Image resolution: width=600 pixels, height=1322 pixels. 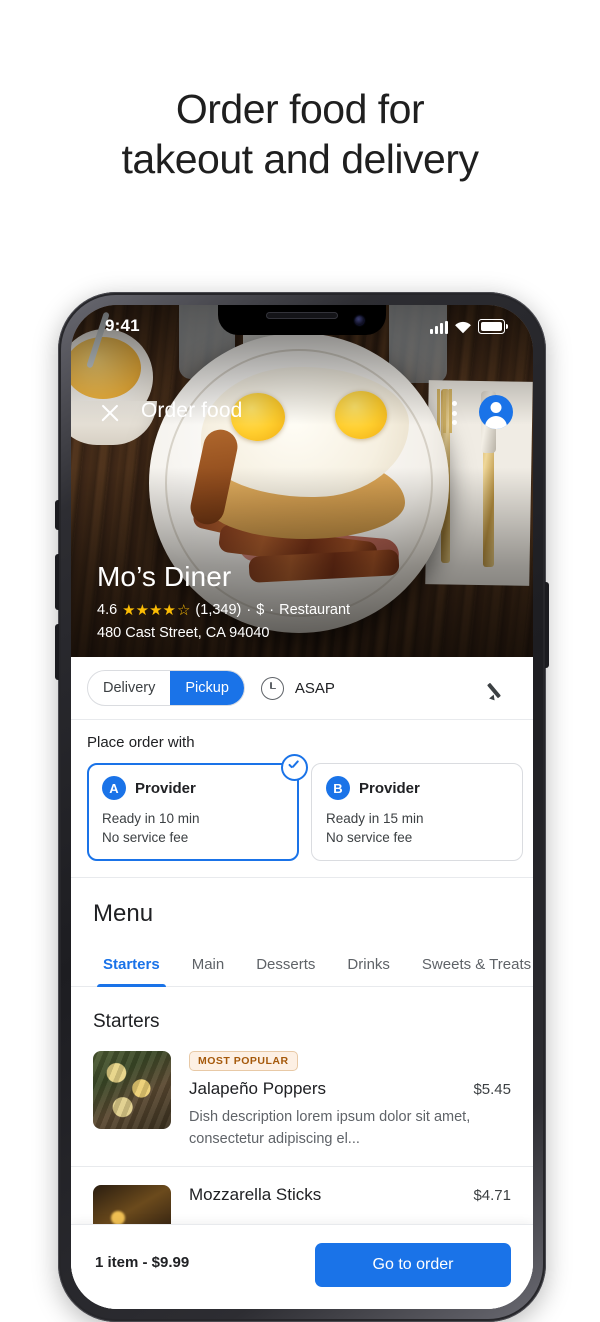 I want to click on provider-ready-time: Ready in 15 min, so click(x=375, y=818).